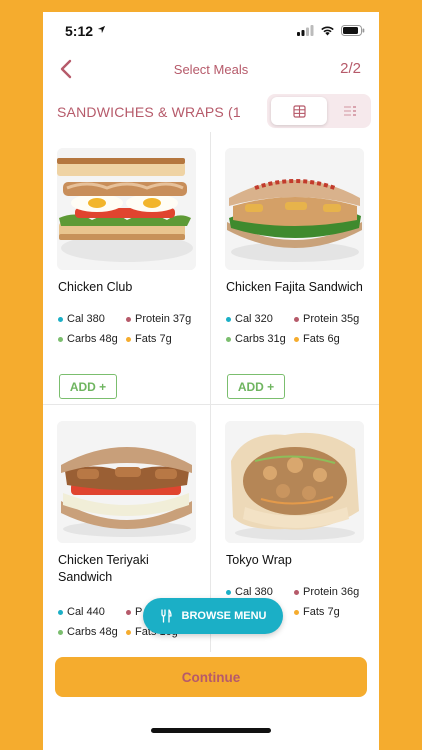 The height and width of the screenshot is (750, 422). What do you see at coordinates (331, 592) in the screenshot?
I see `protein-value: Protein 36g` at bounding box center [331, 592].